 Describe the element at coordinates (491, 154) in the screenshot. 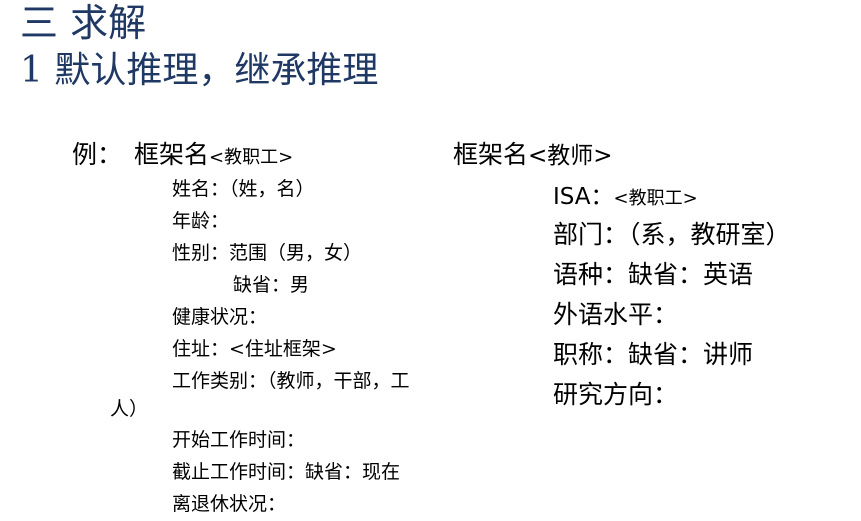

I see `right-frame-prefix: 框架名` at that location.